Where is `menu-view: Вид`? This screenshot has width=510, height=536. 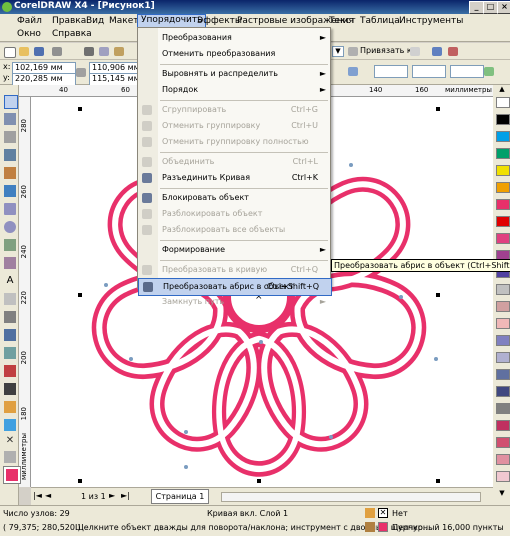
menu-view: Вид is located at coordinates (95, 21).